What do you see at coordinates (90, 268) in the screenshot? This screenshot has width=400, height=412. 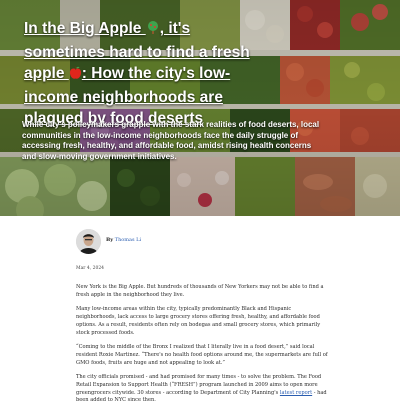 I see `publish-date: Mar 4, 2024` at bounding box center [90, 268].